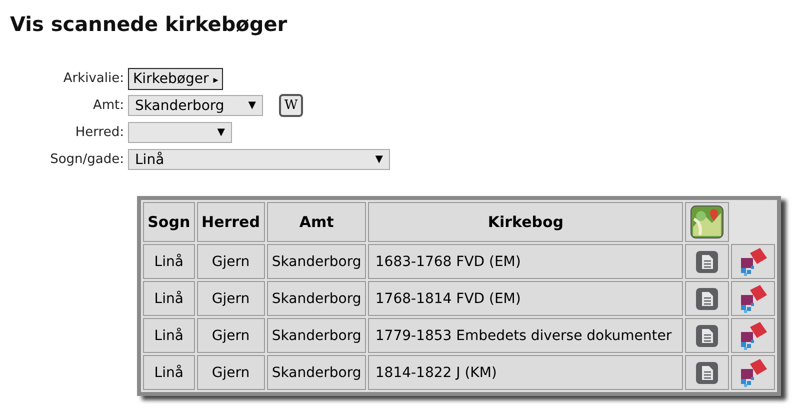  What do you see at coordinates (525, 372) in the screenshot?
I see `table-cell: 1814-1822 J (KM)` at bounding box center [525, 372].